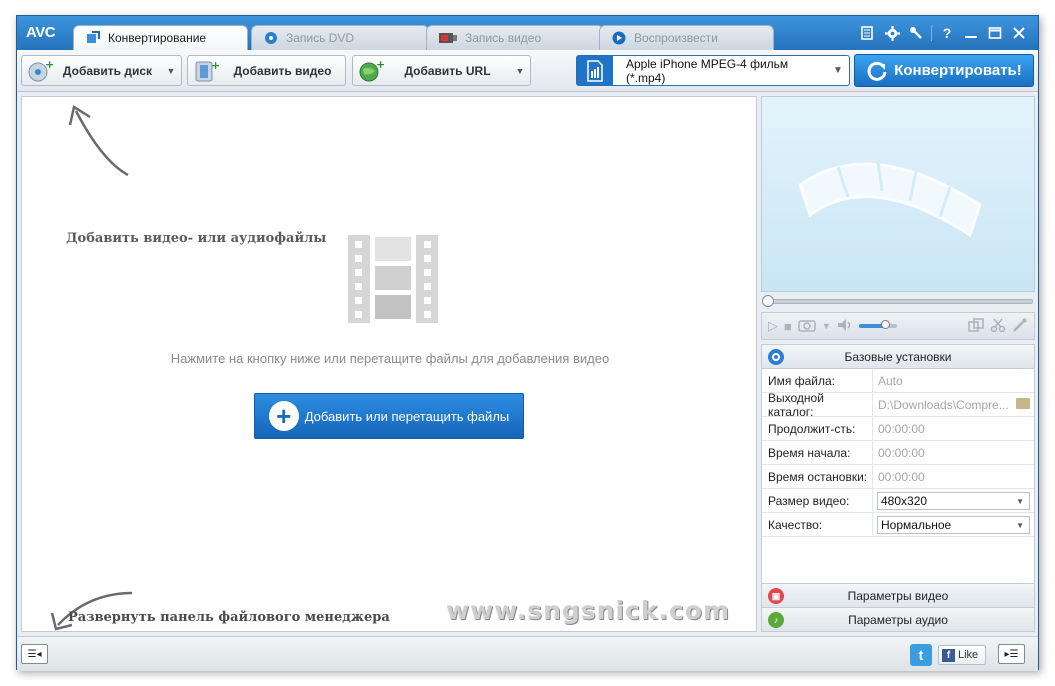  I want to click on add-or-drag-files-button: + Добавить или перетащить файлы, so click(389, 416).